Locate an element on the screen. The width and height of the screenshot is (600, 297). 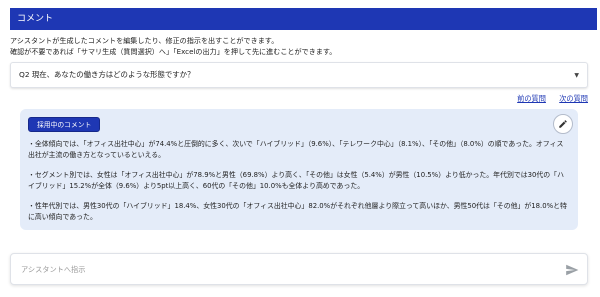
assistant-instruction-input is located at coordinates (271, 269).